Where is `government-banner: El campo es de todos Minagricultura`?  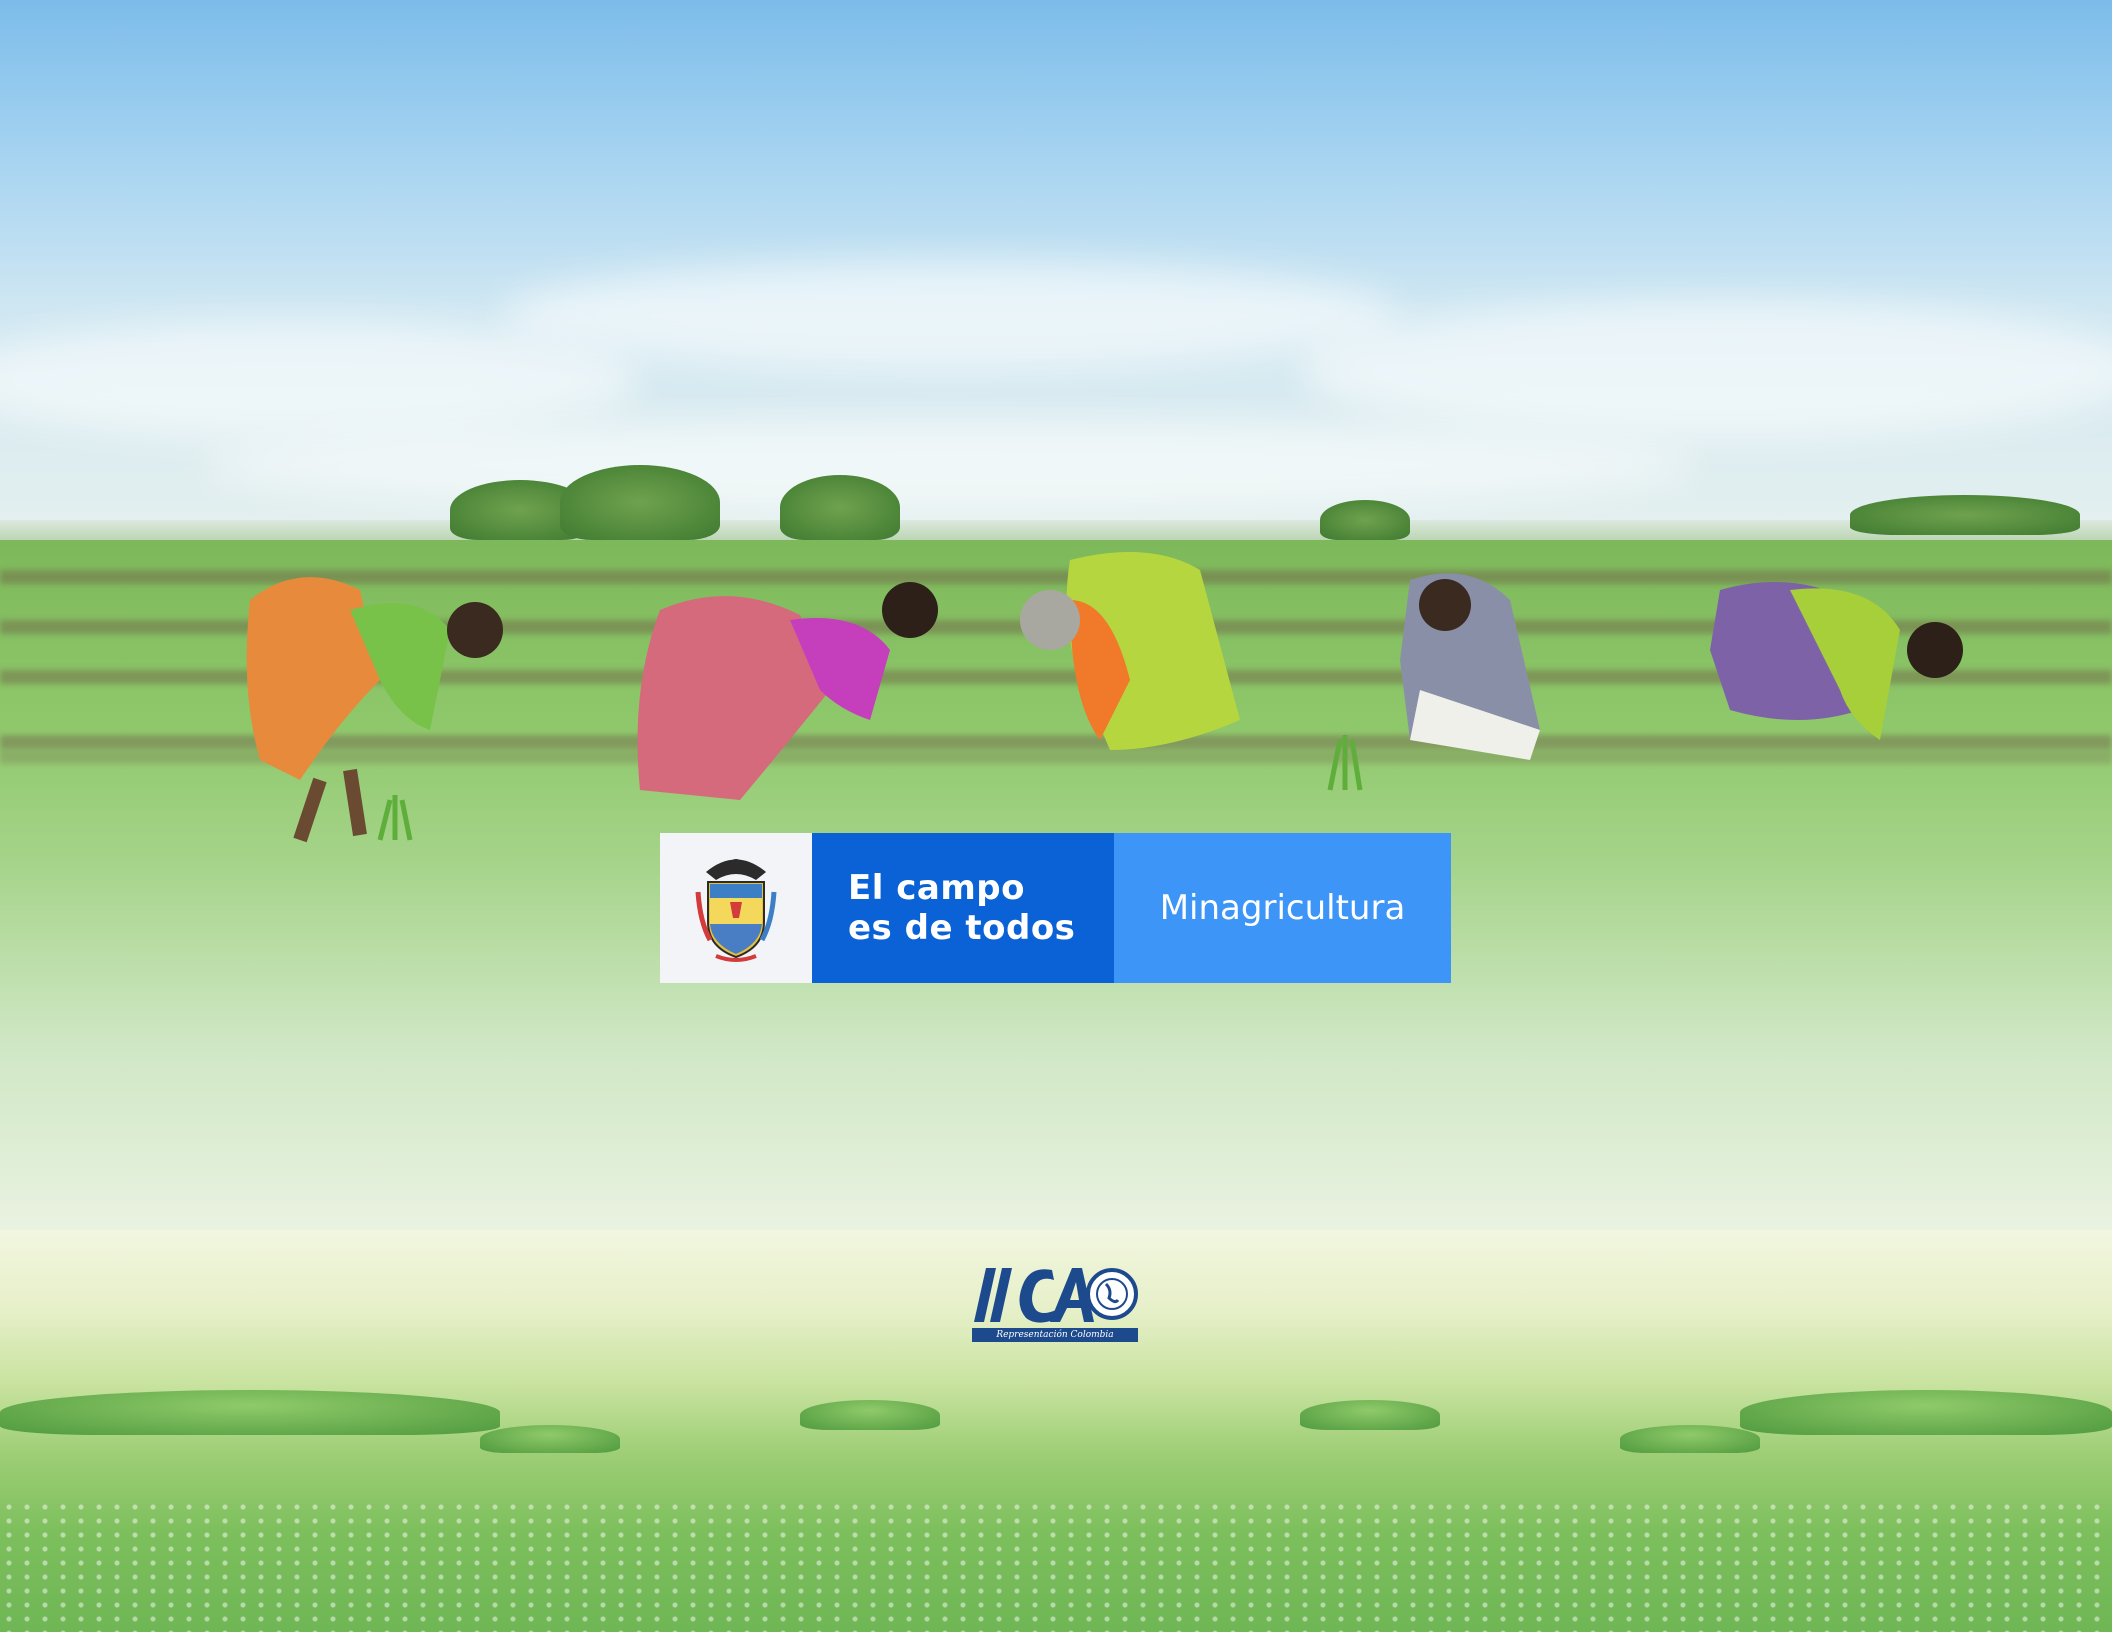
government-banner: El campo es de todos Minagricultura is located at coordinates (1055, 908).